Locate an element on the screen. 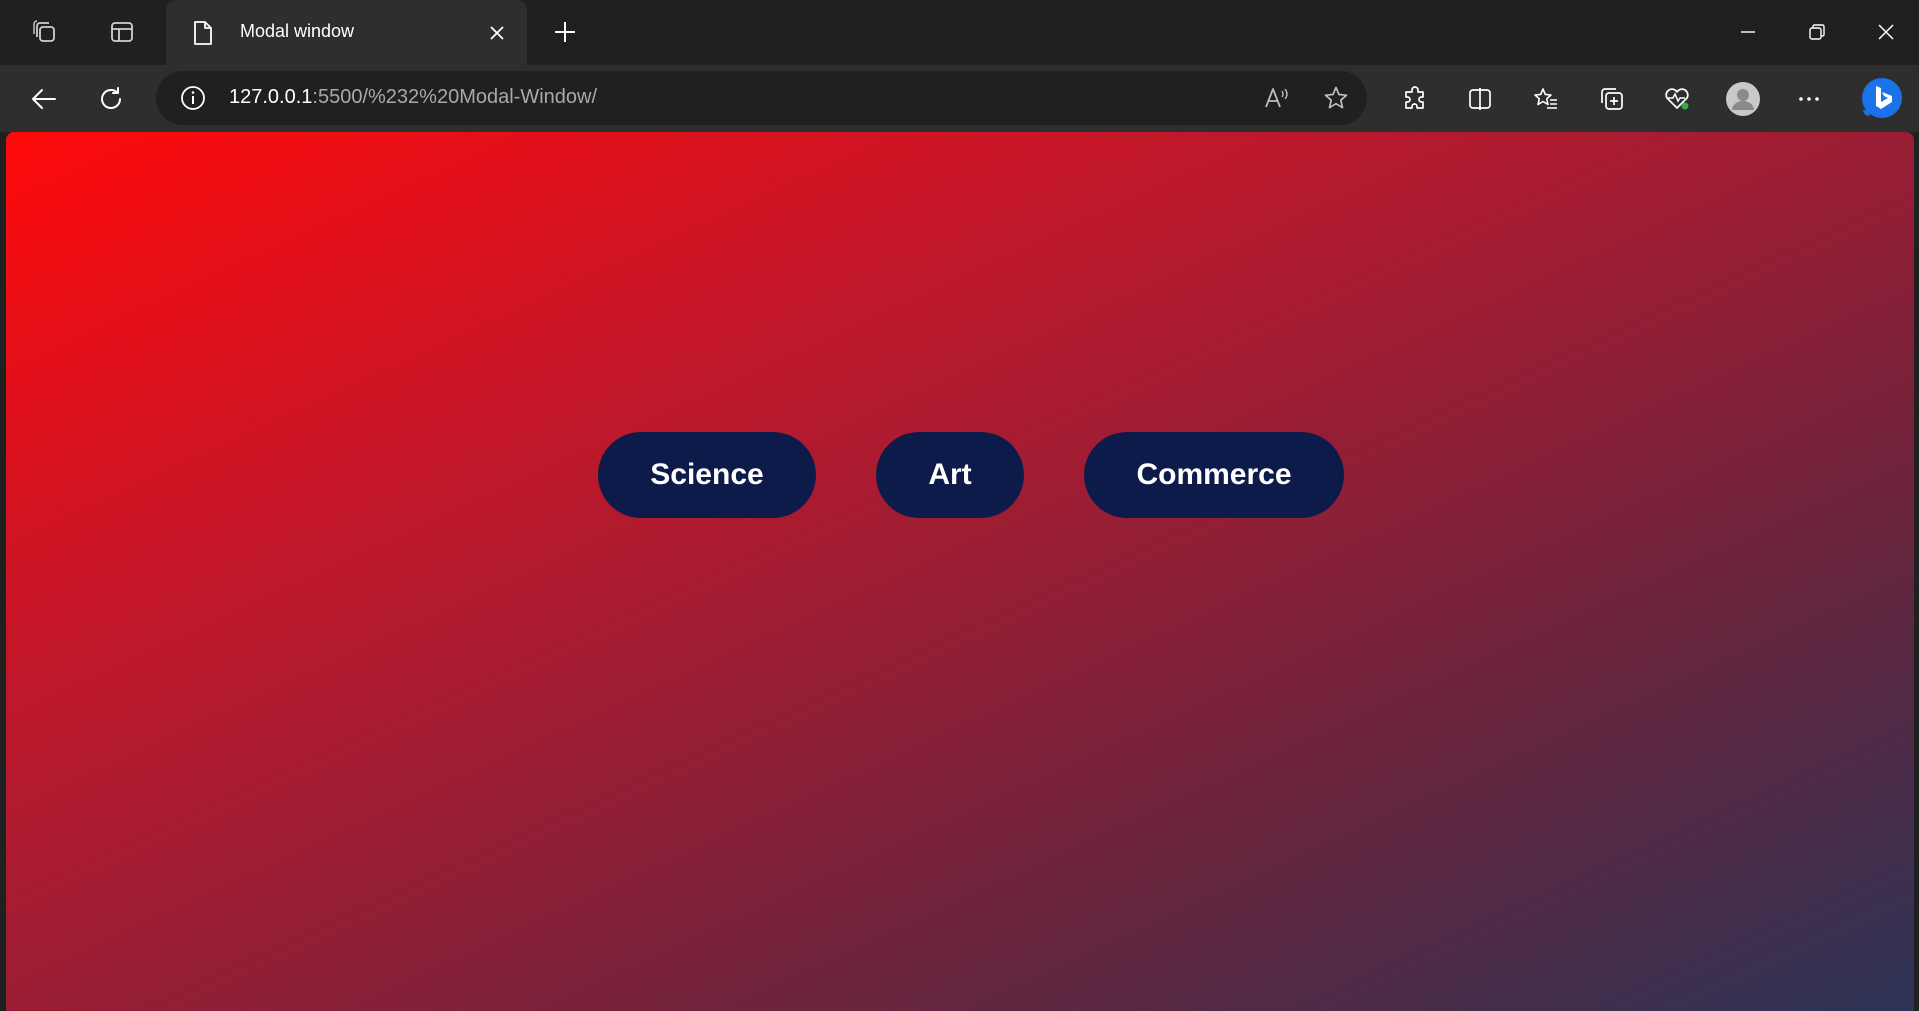  profile-avatar is located at coordinates (1743, 99).